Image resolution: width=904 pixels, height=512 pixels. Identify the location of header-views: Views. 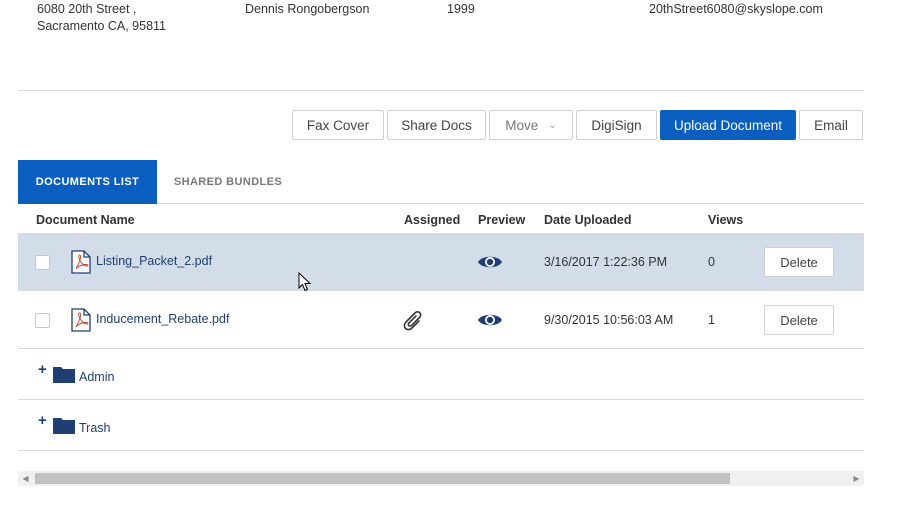
(726, 220).